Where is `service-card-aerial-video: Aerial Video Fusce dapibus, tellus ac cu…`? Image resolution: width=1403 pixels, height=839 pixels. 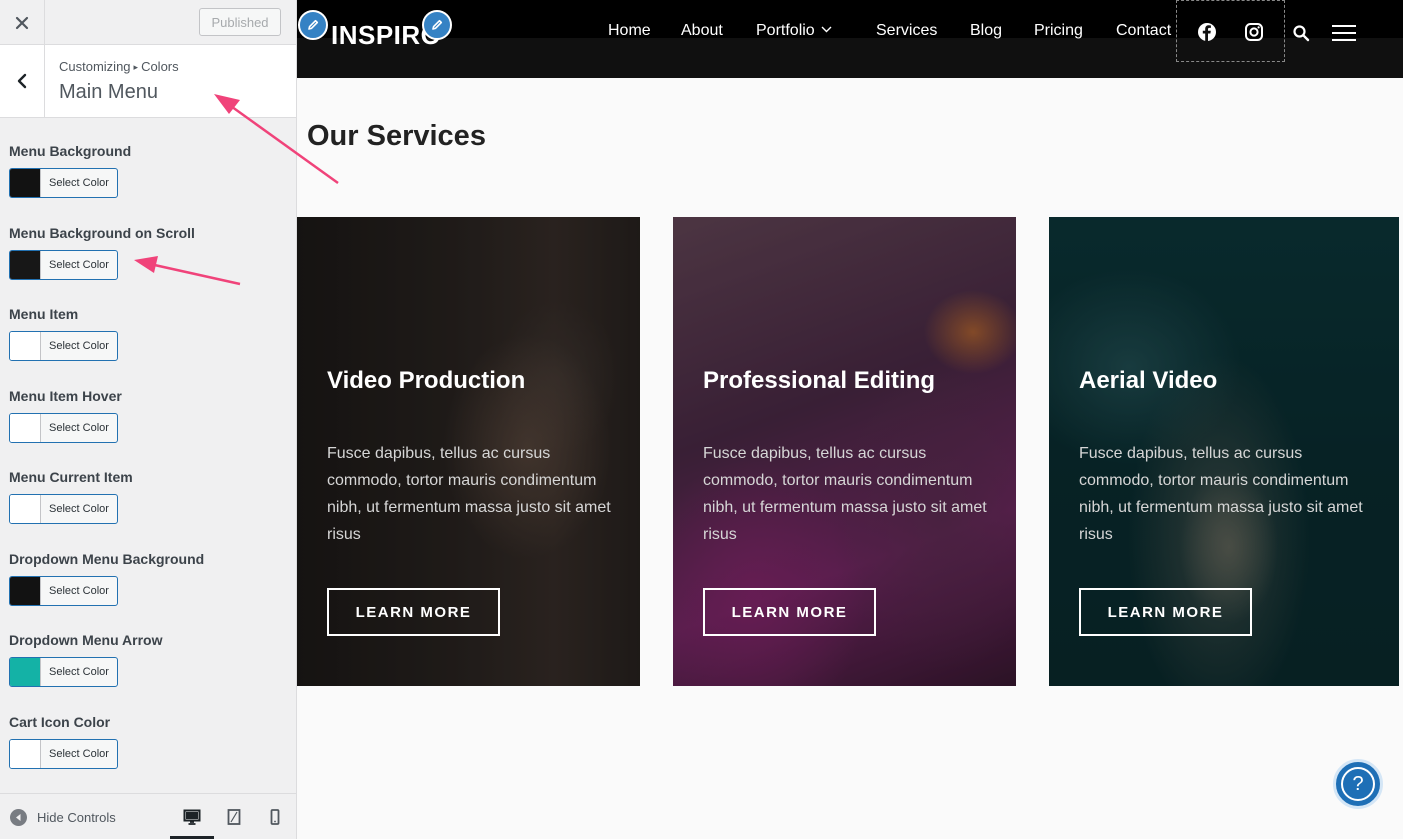
service-card-aerial-video: Aerial Video Fusce dapibus, tellus ac cu… is located at coordinates (1224, 451).